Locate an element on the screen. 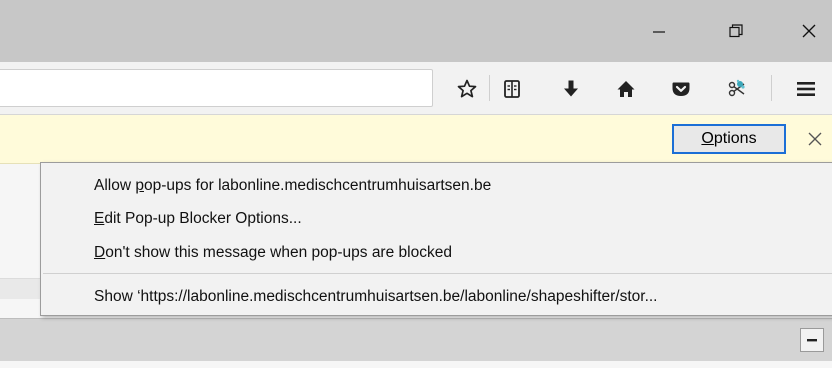 This screenshot has height=368, width=832. download-button is located at coordinates (571, 89).